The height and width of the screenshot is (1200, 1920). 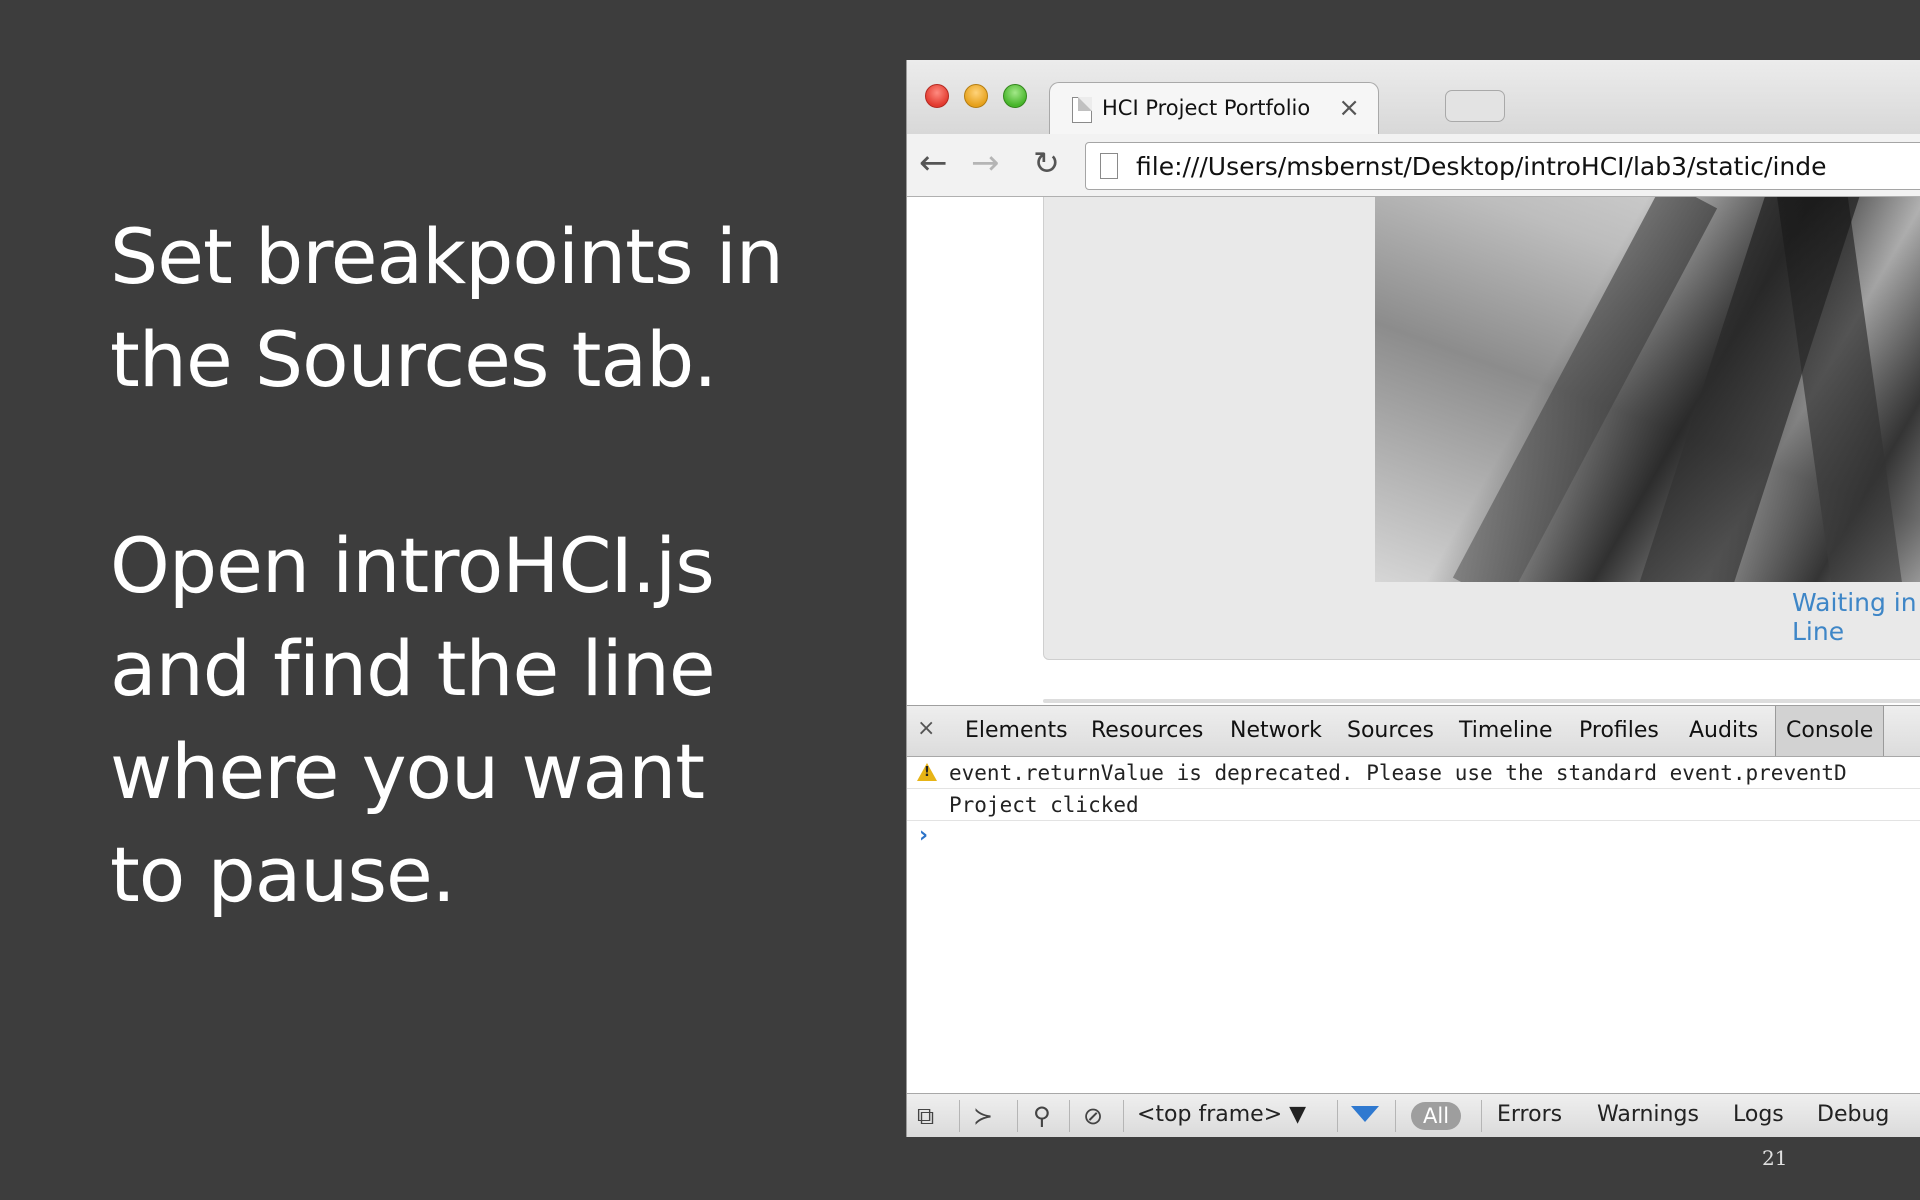 I want to click on filter-icon, so click(x=1365, y=1114).